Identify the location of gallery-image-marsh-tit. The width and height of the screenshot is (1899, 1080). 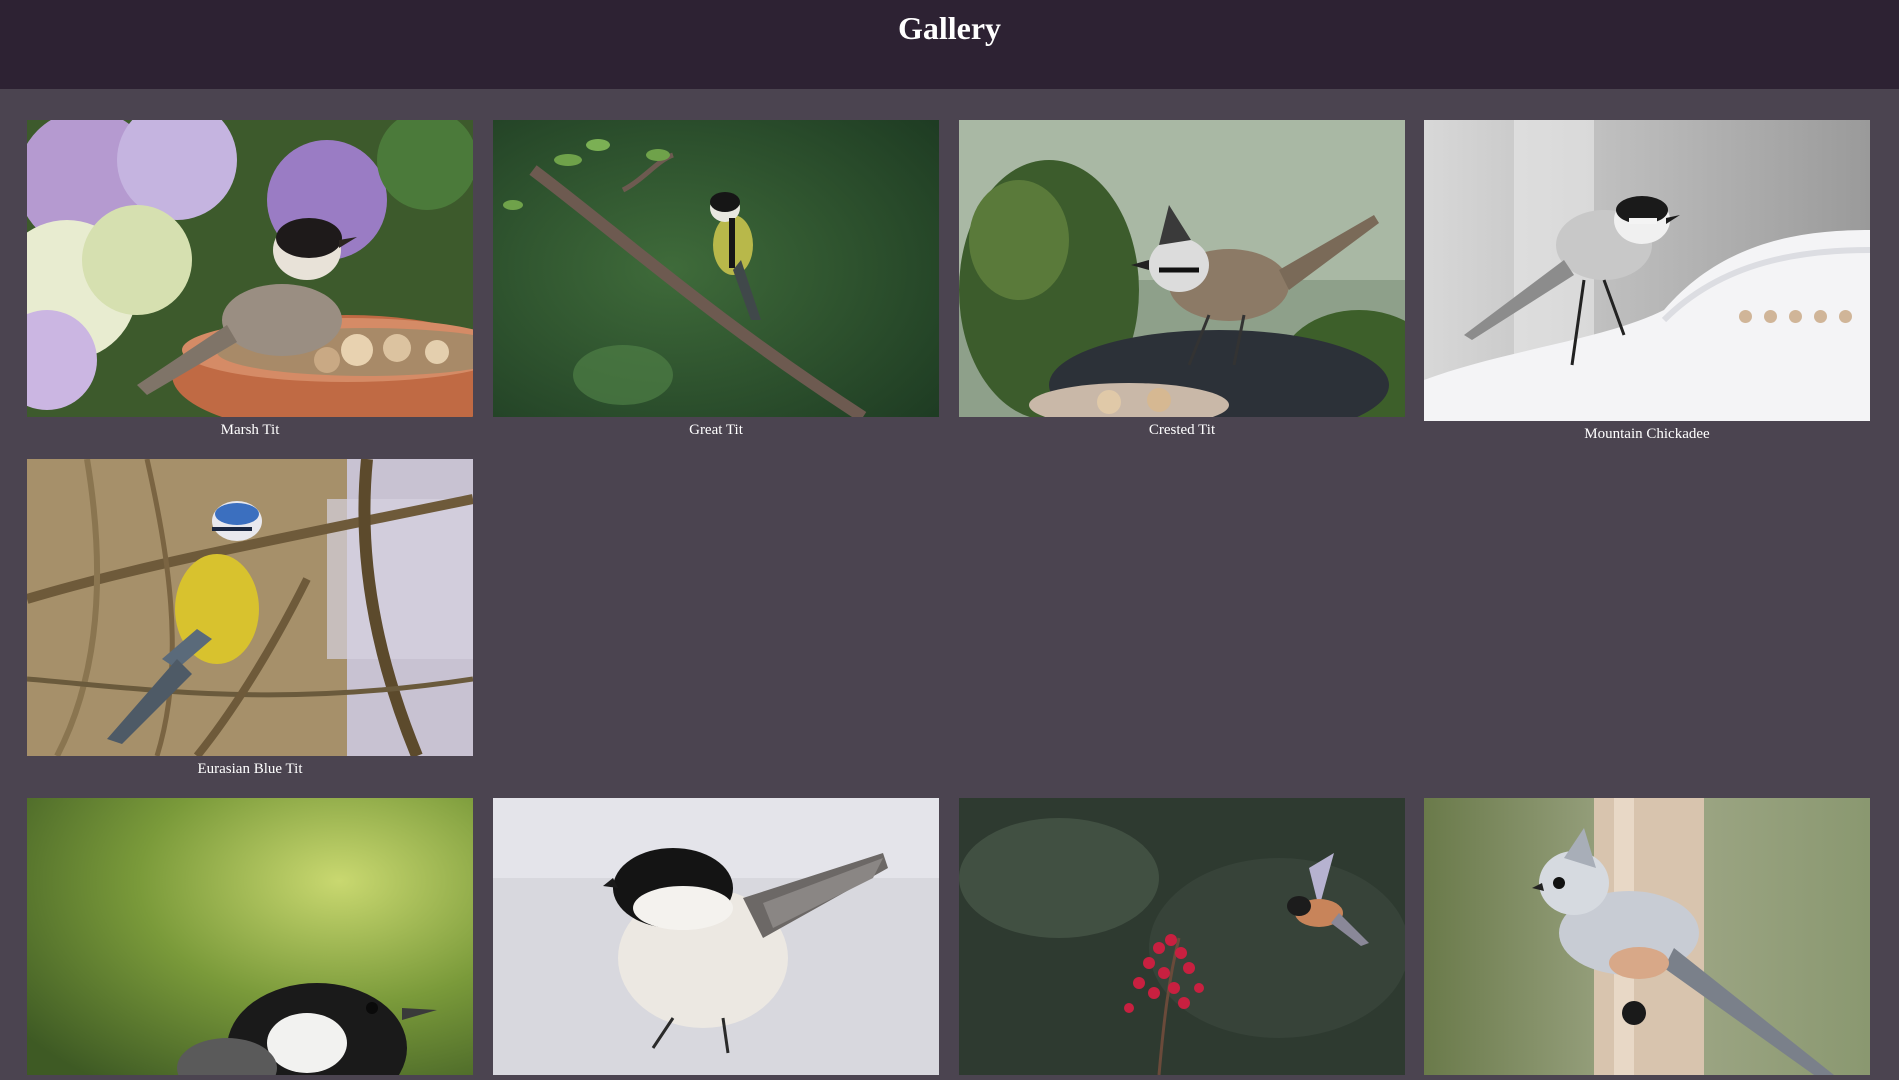
(250, 268).